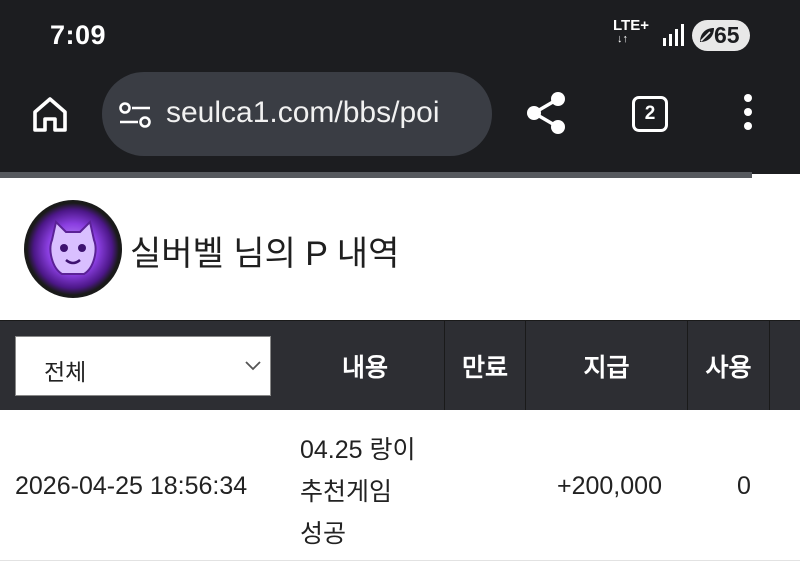 This screenshot has height=561, width=800. I want to click on signal-icon, so click(673, 35).